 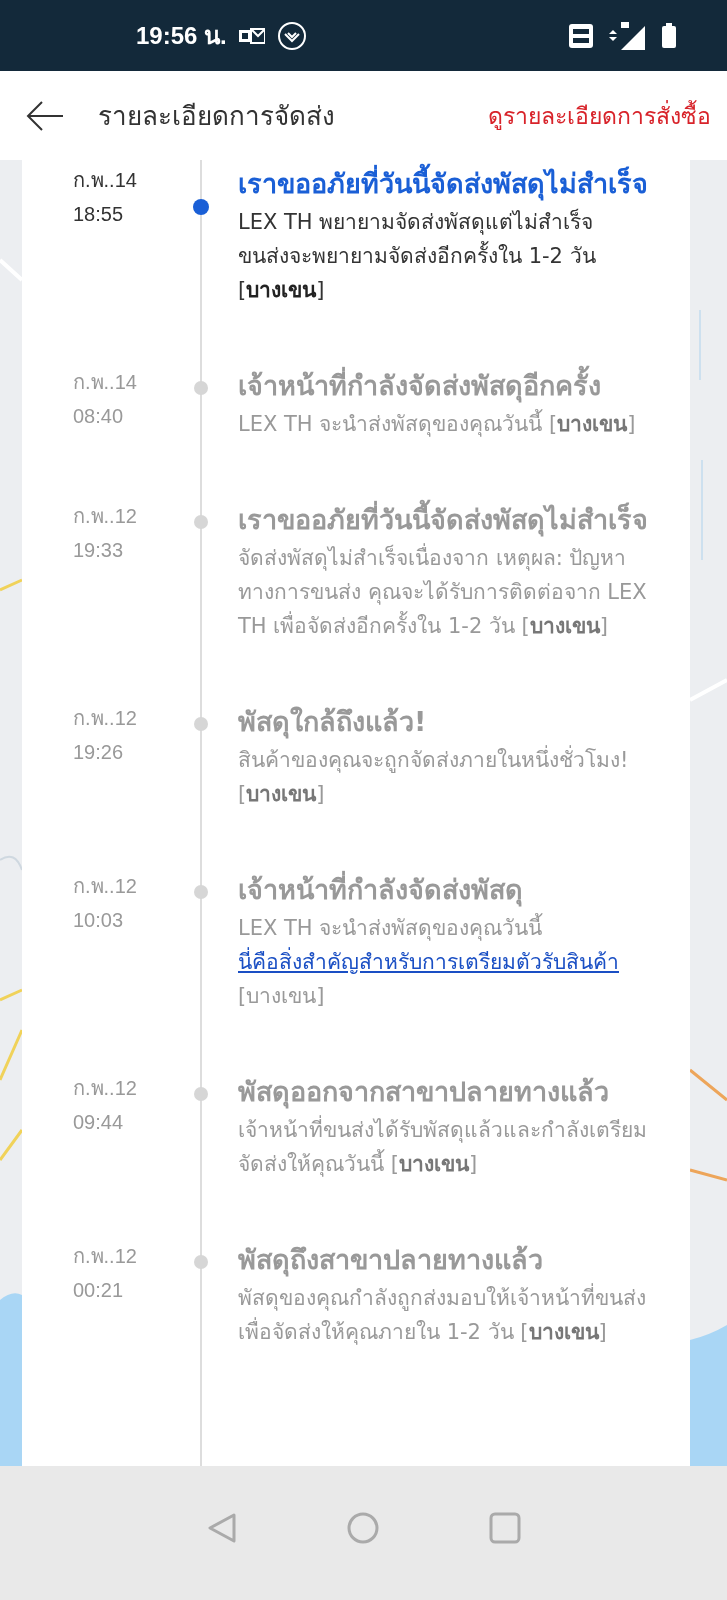 What do you see at coordinates (333, 723) in the screenshot?
I see `event-title: พัสดุใกล้ถึงแล้ว!` at bounding box center [333, 723].